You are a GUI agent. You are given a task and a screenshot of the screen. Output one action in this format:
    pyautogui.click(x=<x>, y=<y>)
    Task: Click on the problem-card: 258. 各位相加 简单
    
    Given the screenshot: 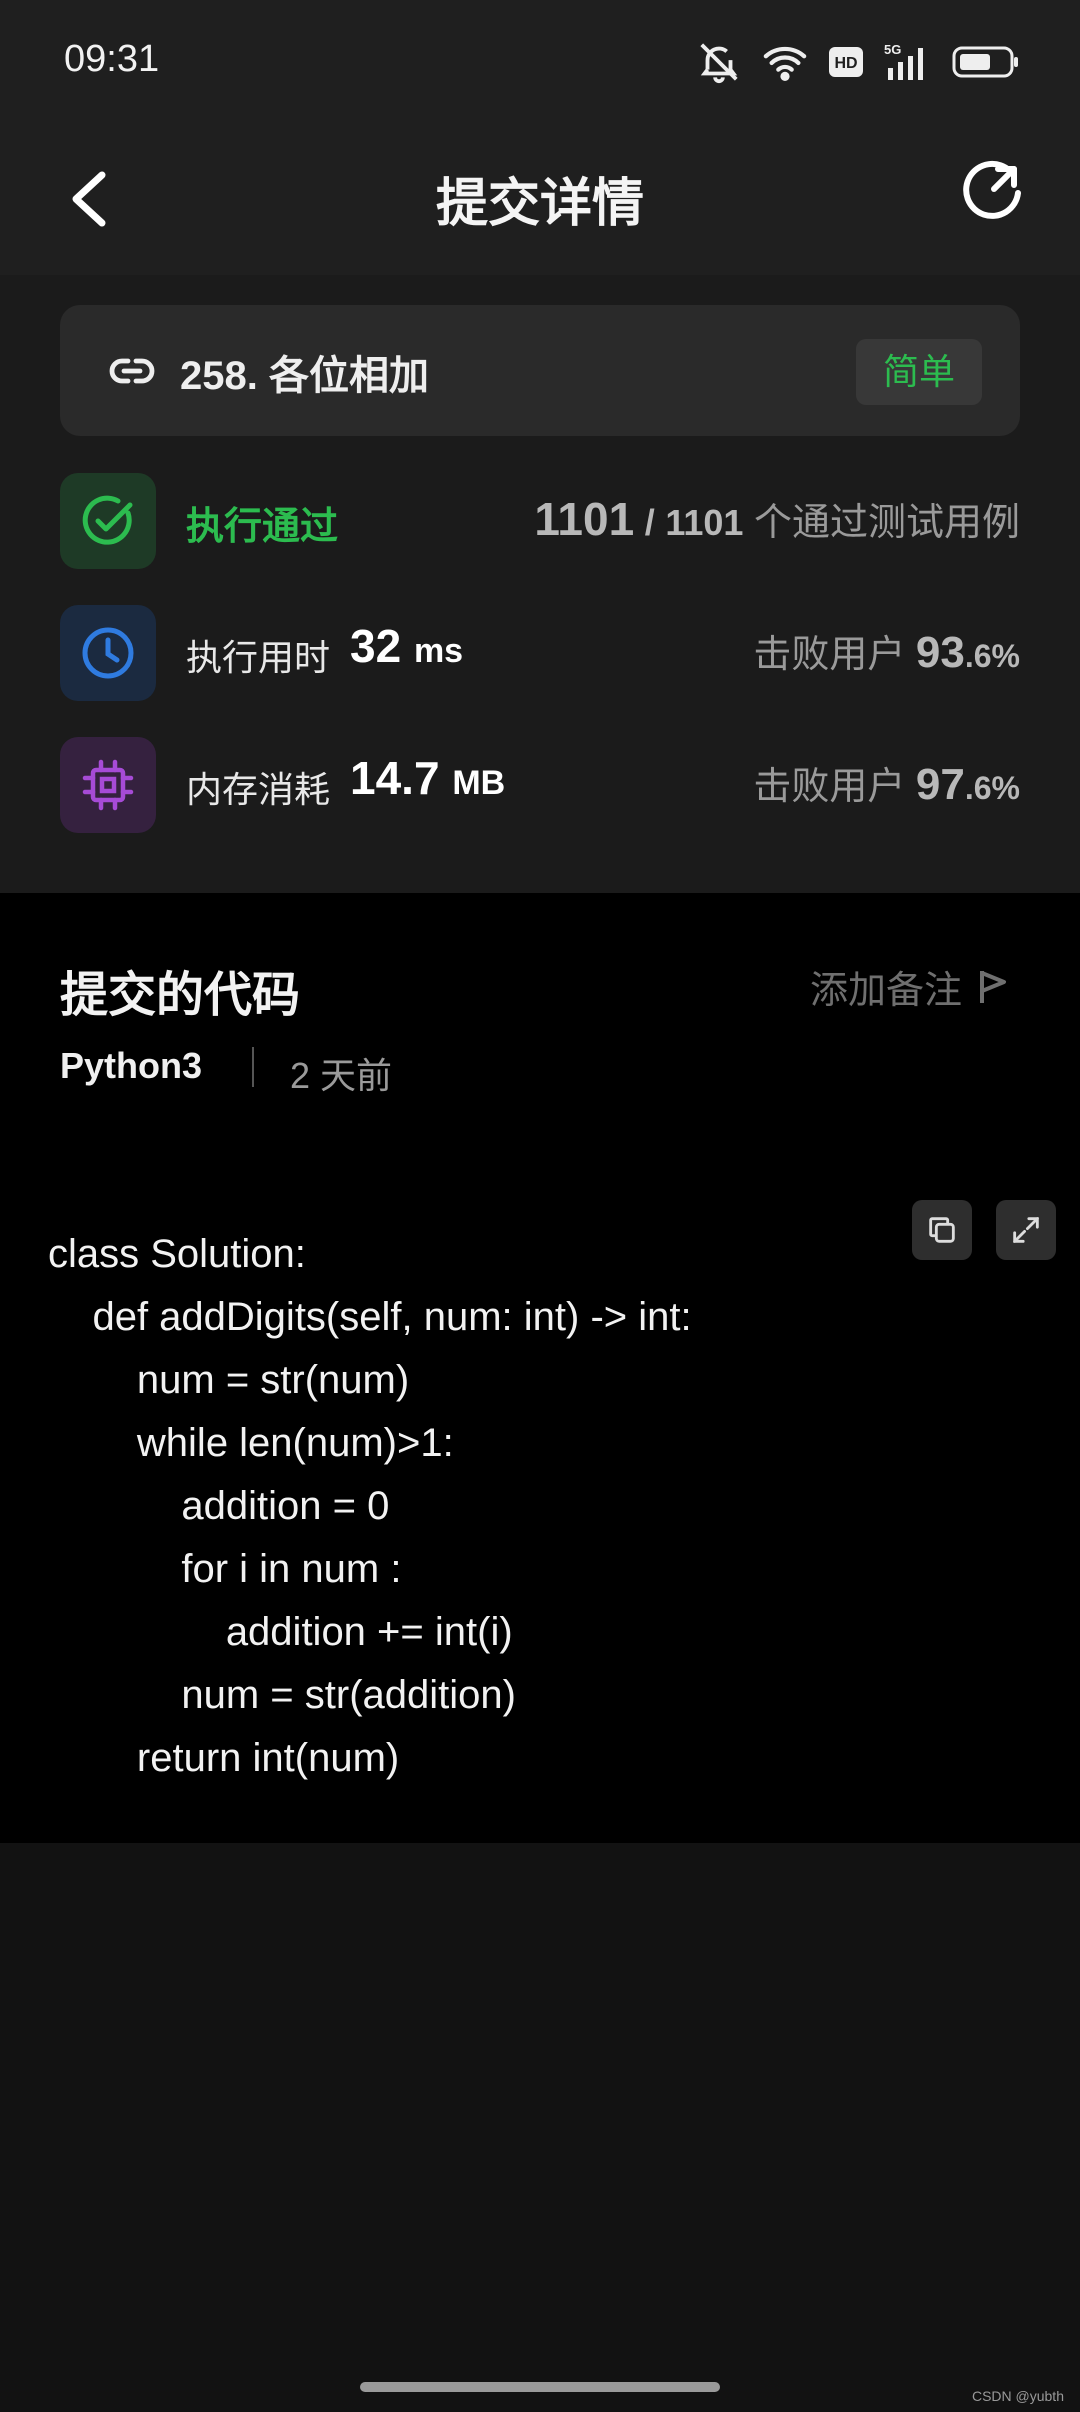 What is the action you would take?
    pyautogui.click(x=540, y=370)
    